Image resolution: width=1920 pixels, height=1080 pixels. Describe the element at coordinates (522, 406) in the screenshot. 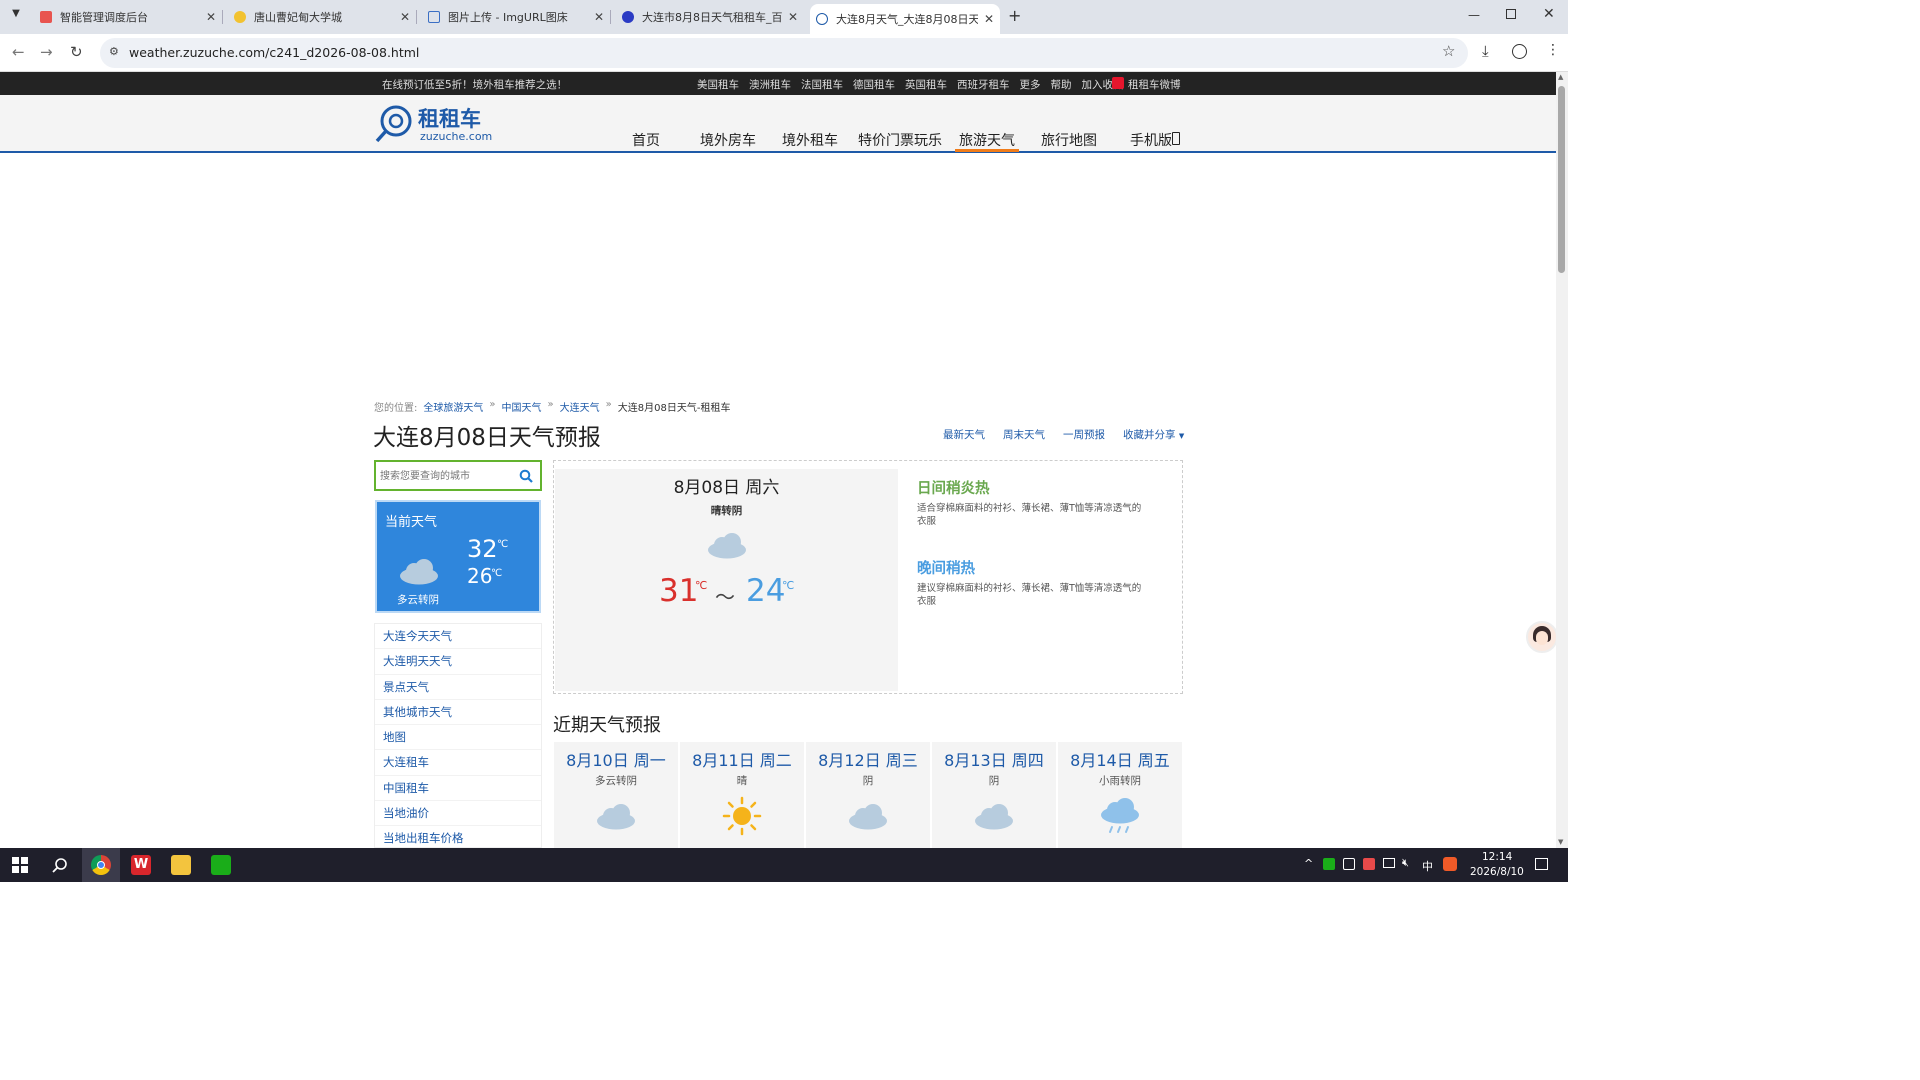

I see `breadcrumb-link: 中国天气` at that location.